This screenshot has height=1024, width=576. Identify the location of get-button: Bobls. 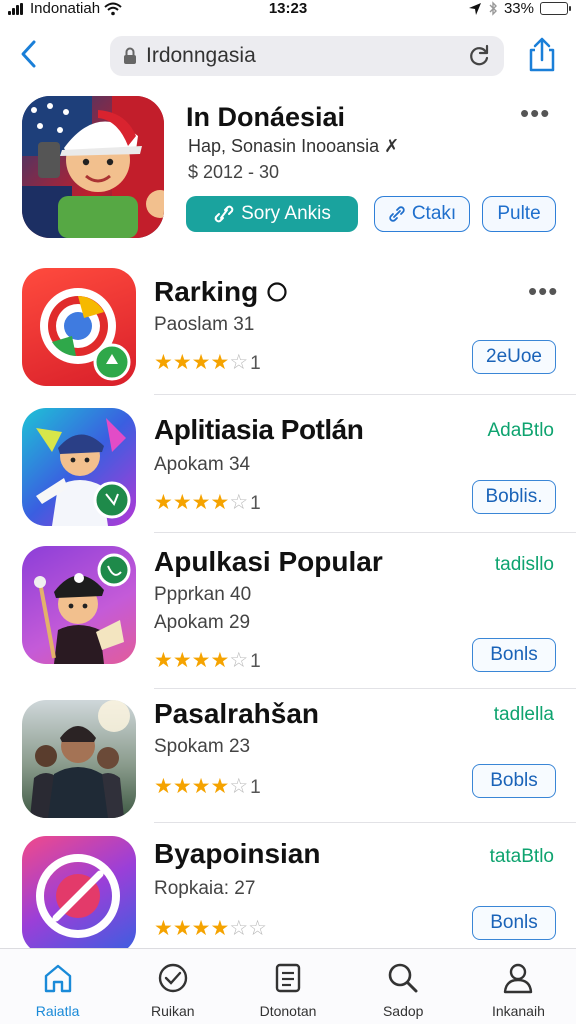
(514, 781).